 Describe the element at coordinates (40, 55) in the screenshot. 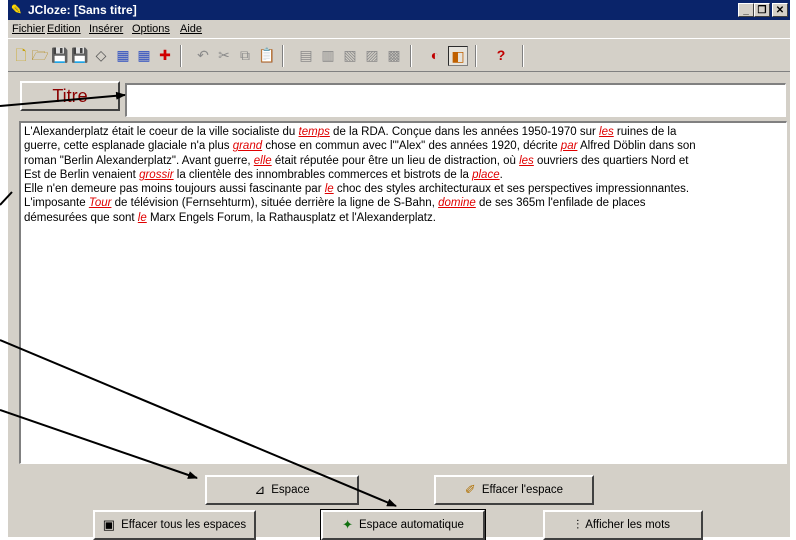

I see `open-folder-icon: 🗁` at that location.